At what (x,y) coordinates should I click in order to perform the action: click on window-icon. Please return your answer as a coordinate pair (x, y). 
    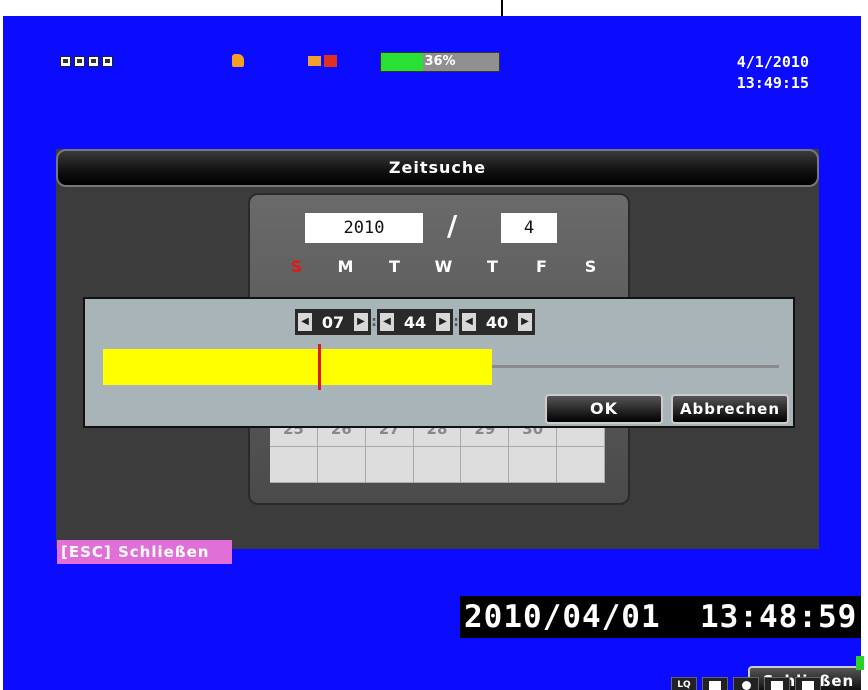
    Looking at the image, I should click on (715, 683).